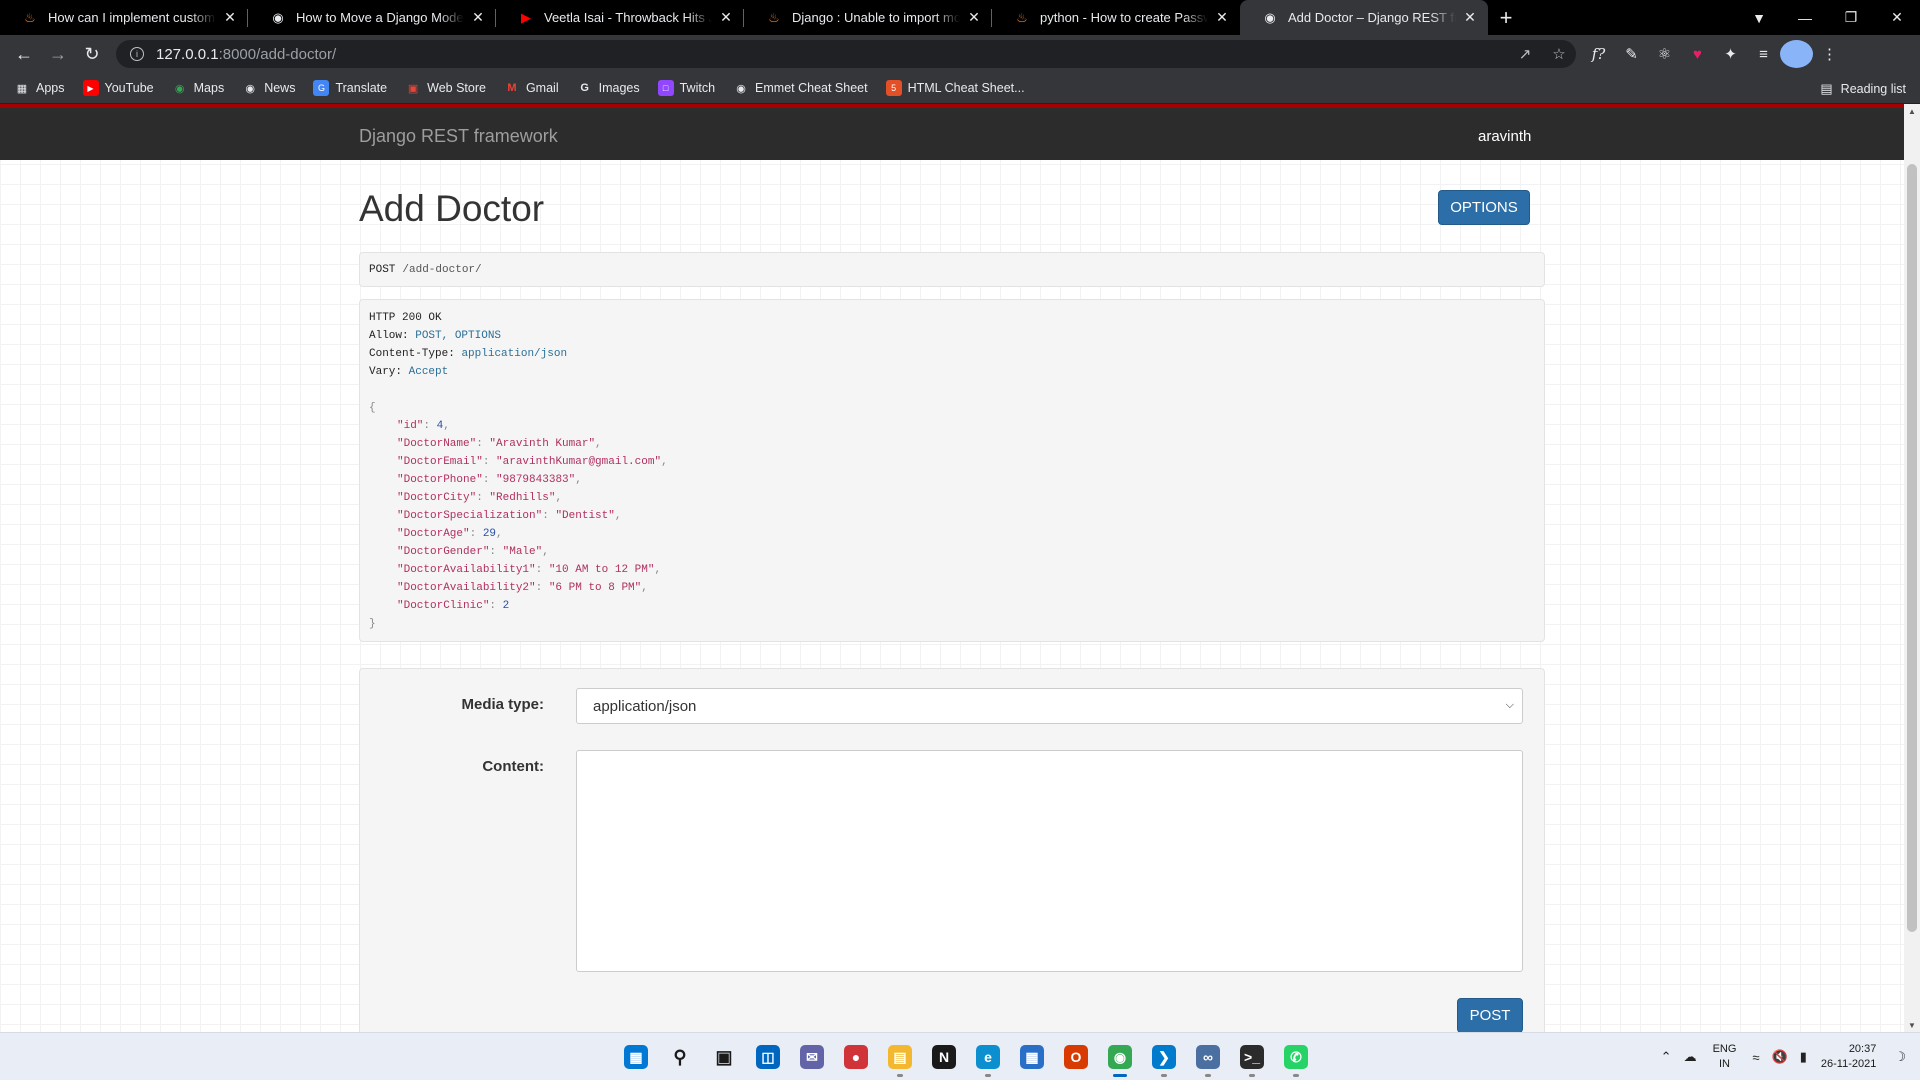 The width and height of the screenshot is (1920, 1080). I want to click on taskbar-app: ⚲, so click(680, 1056).